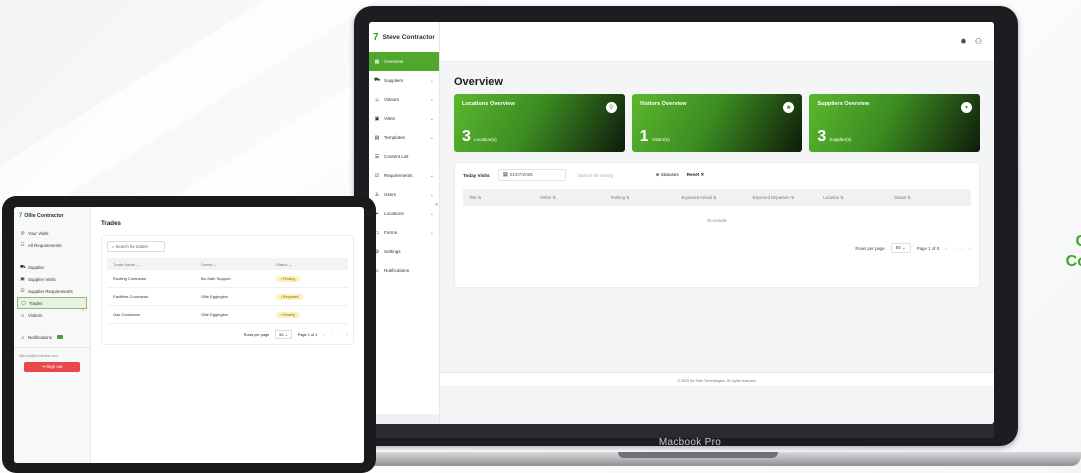  I want to click on status-text: Pending, so click(289, 315).